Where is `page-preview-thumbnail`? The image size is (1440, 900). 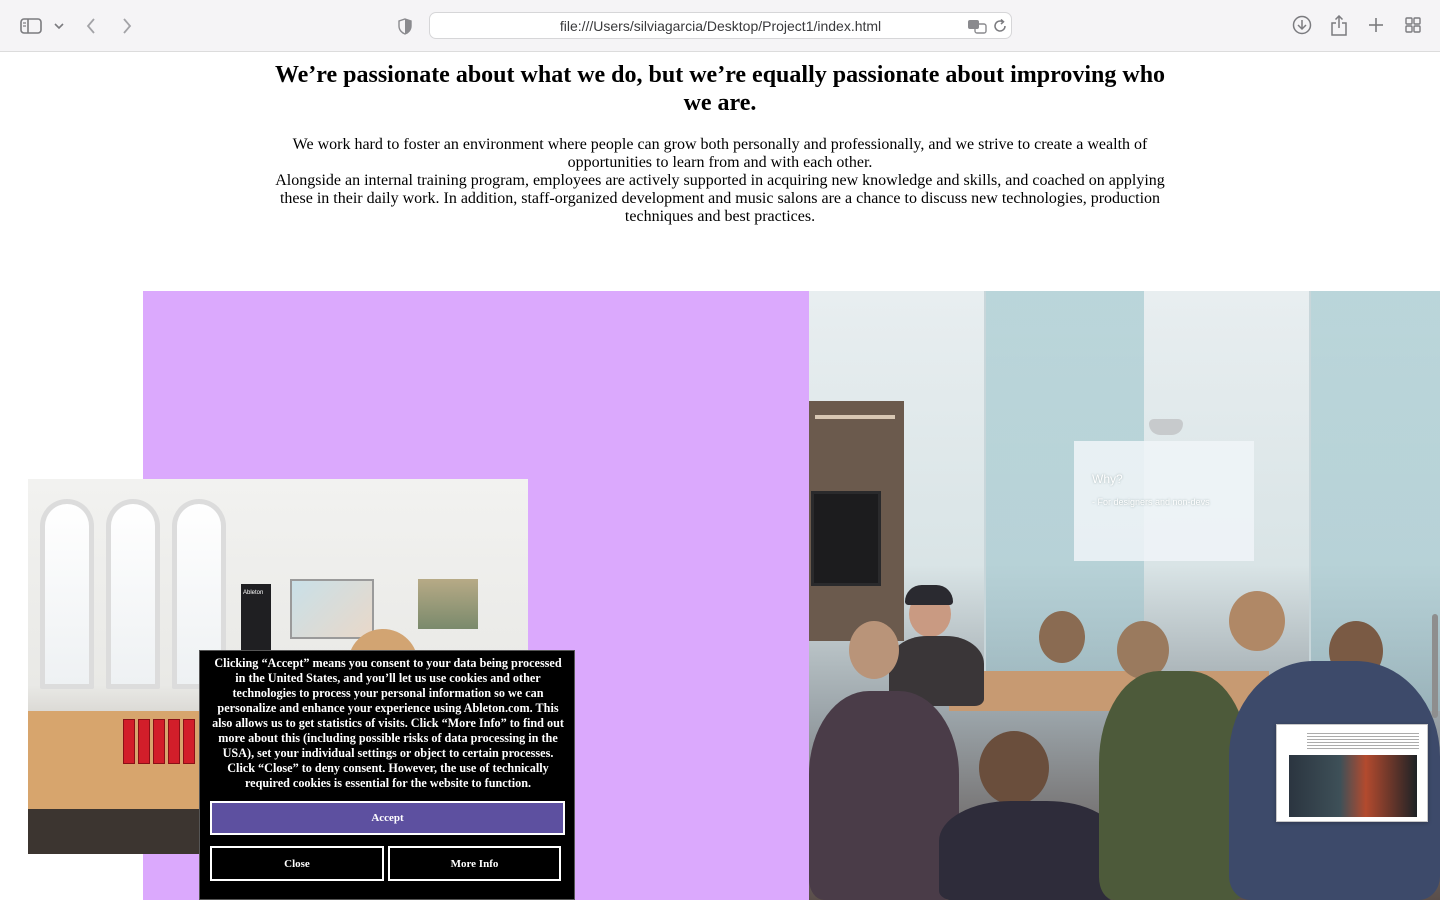 page-preview-thumbnail is located at coordinates (1352, 773).